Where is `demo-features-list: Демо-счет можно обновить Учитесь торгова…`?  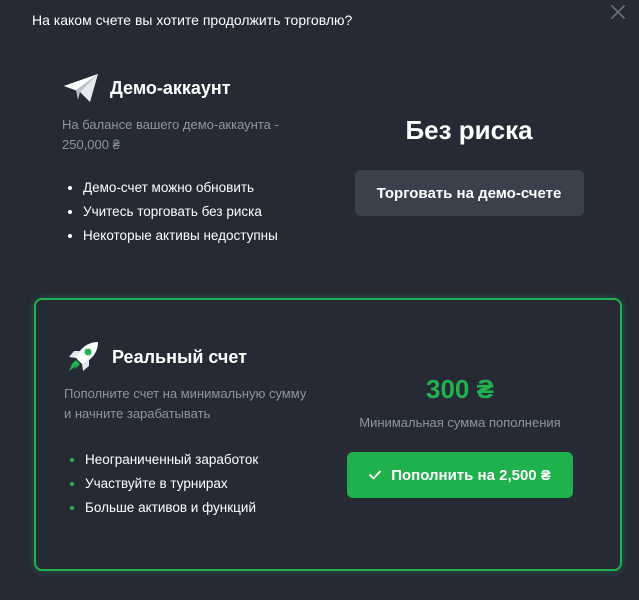
demo-features-list: Демо-счет можно обновить Учитесь торгова… is located at coordinates (173, 212).